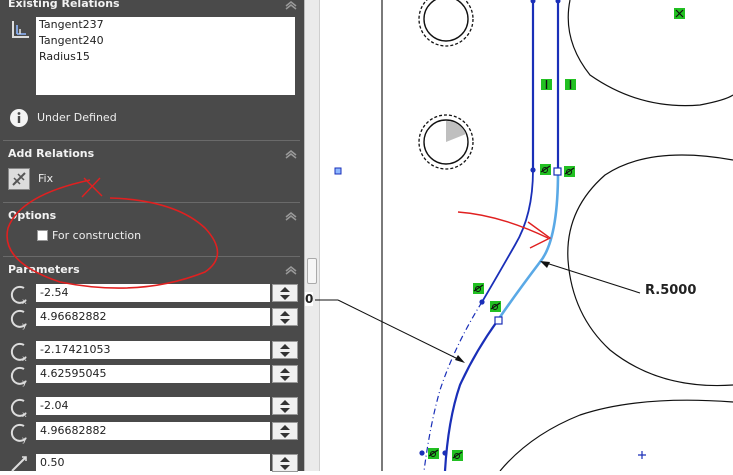 The height and width of the screenshot is (475, 733). Describe the element at coordinates (591, 277) in the screenshot. I see `dimension-leader` at that location.